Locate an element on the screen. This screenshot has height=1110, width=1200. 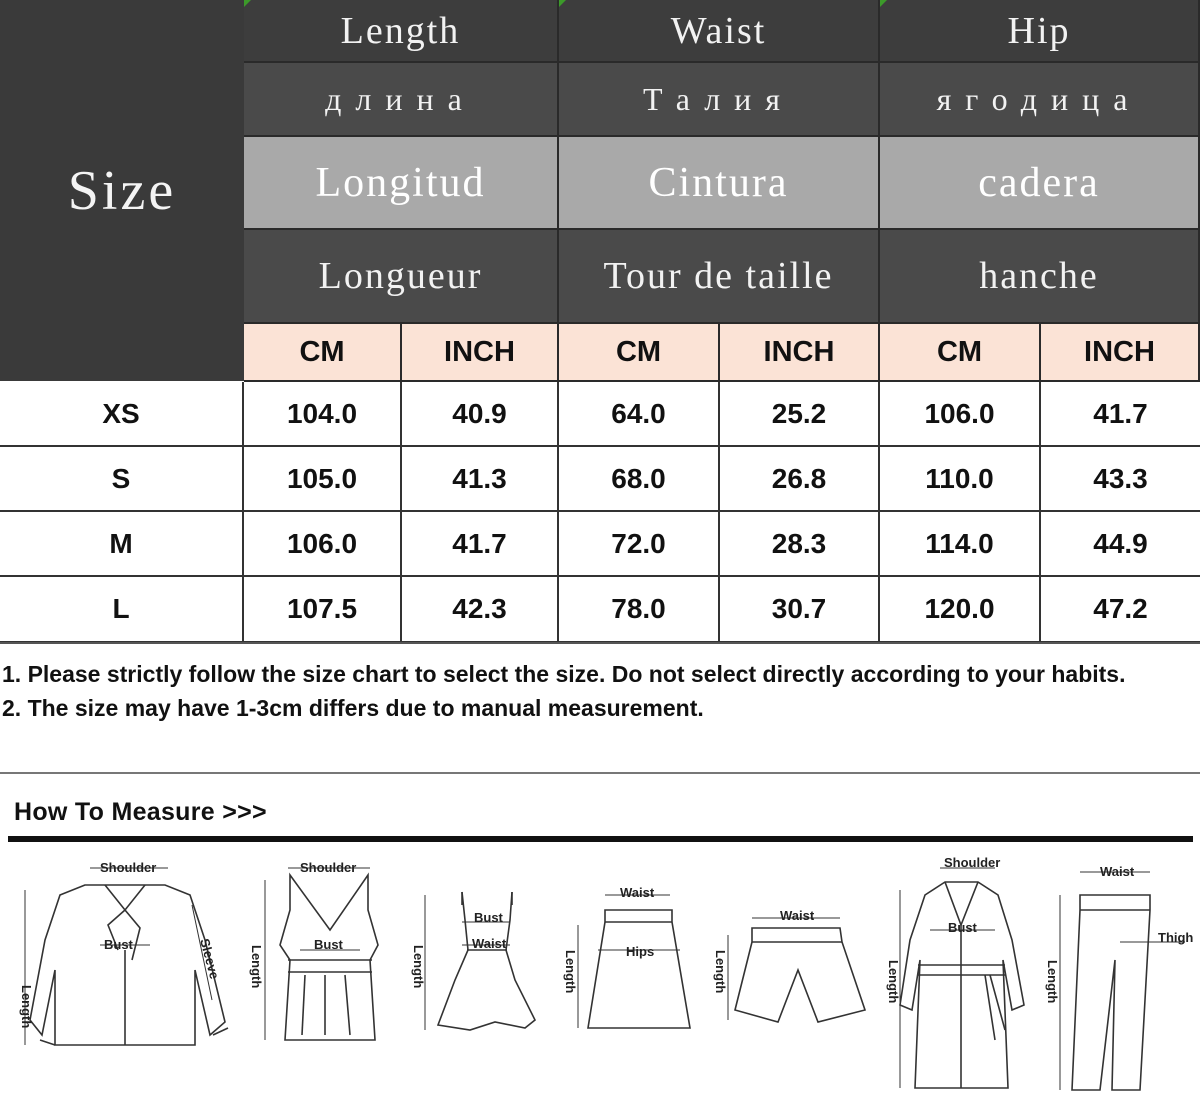
measurement-cell: 44.9 is located at coordinates (1120, 544).